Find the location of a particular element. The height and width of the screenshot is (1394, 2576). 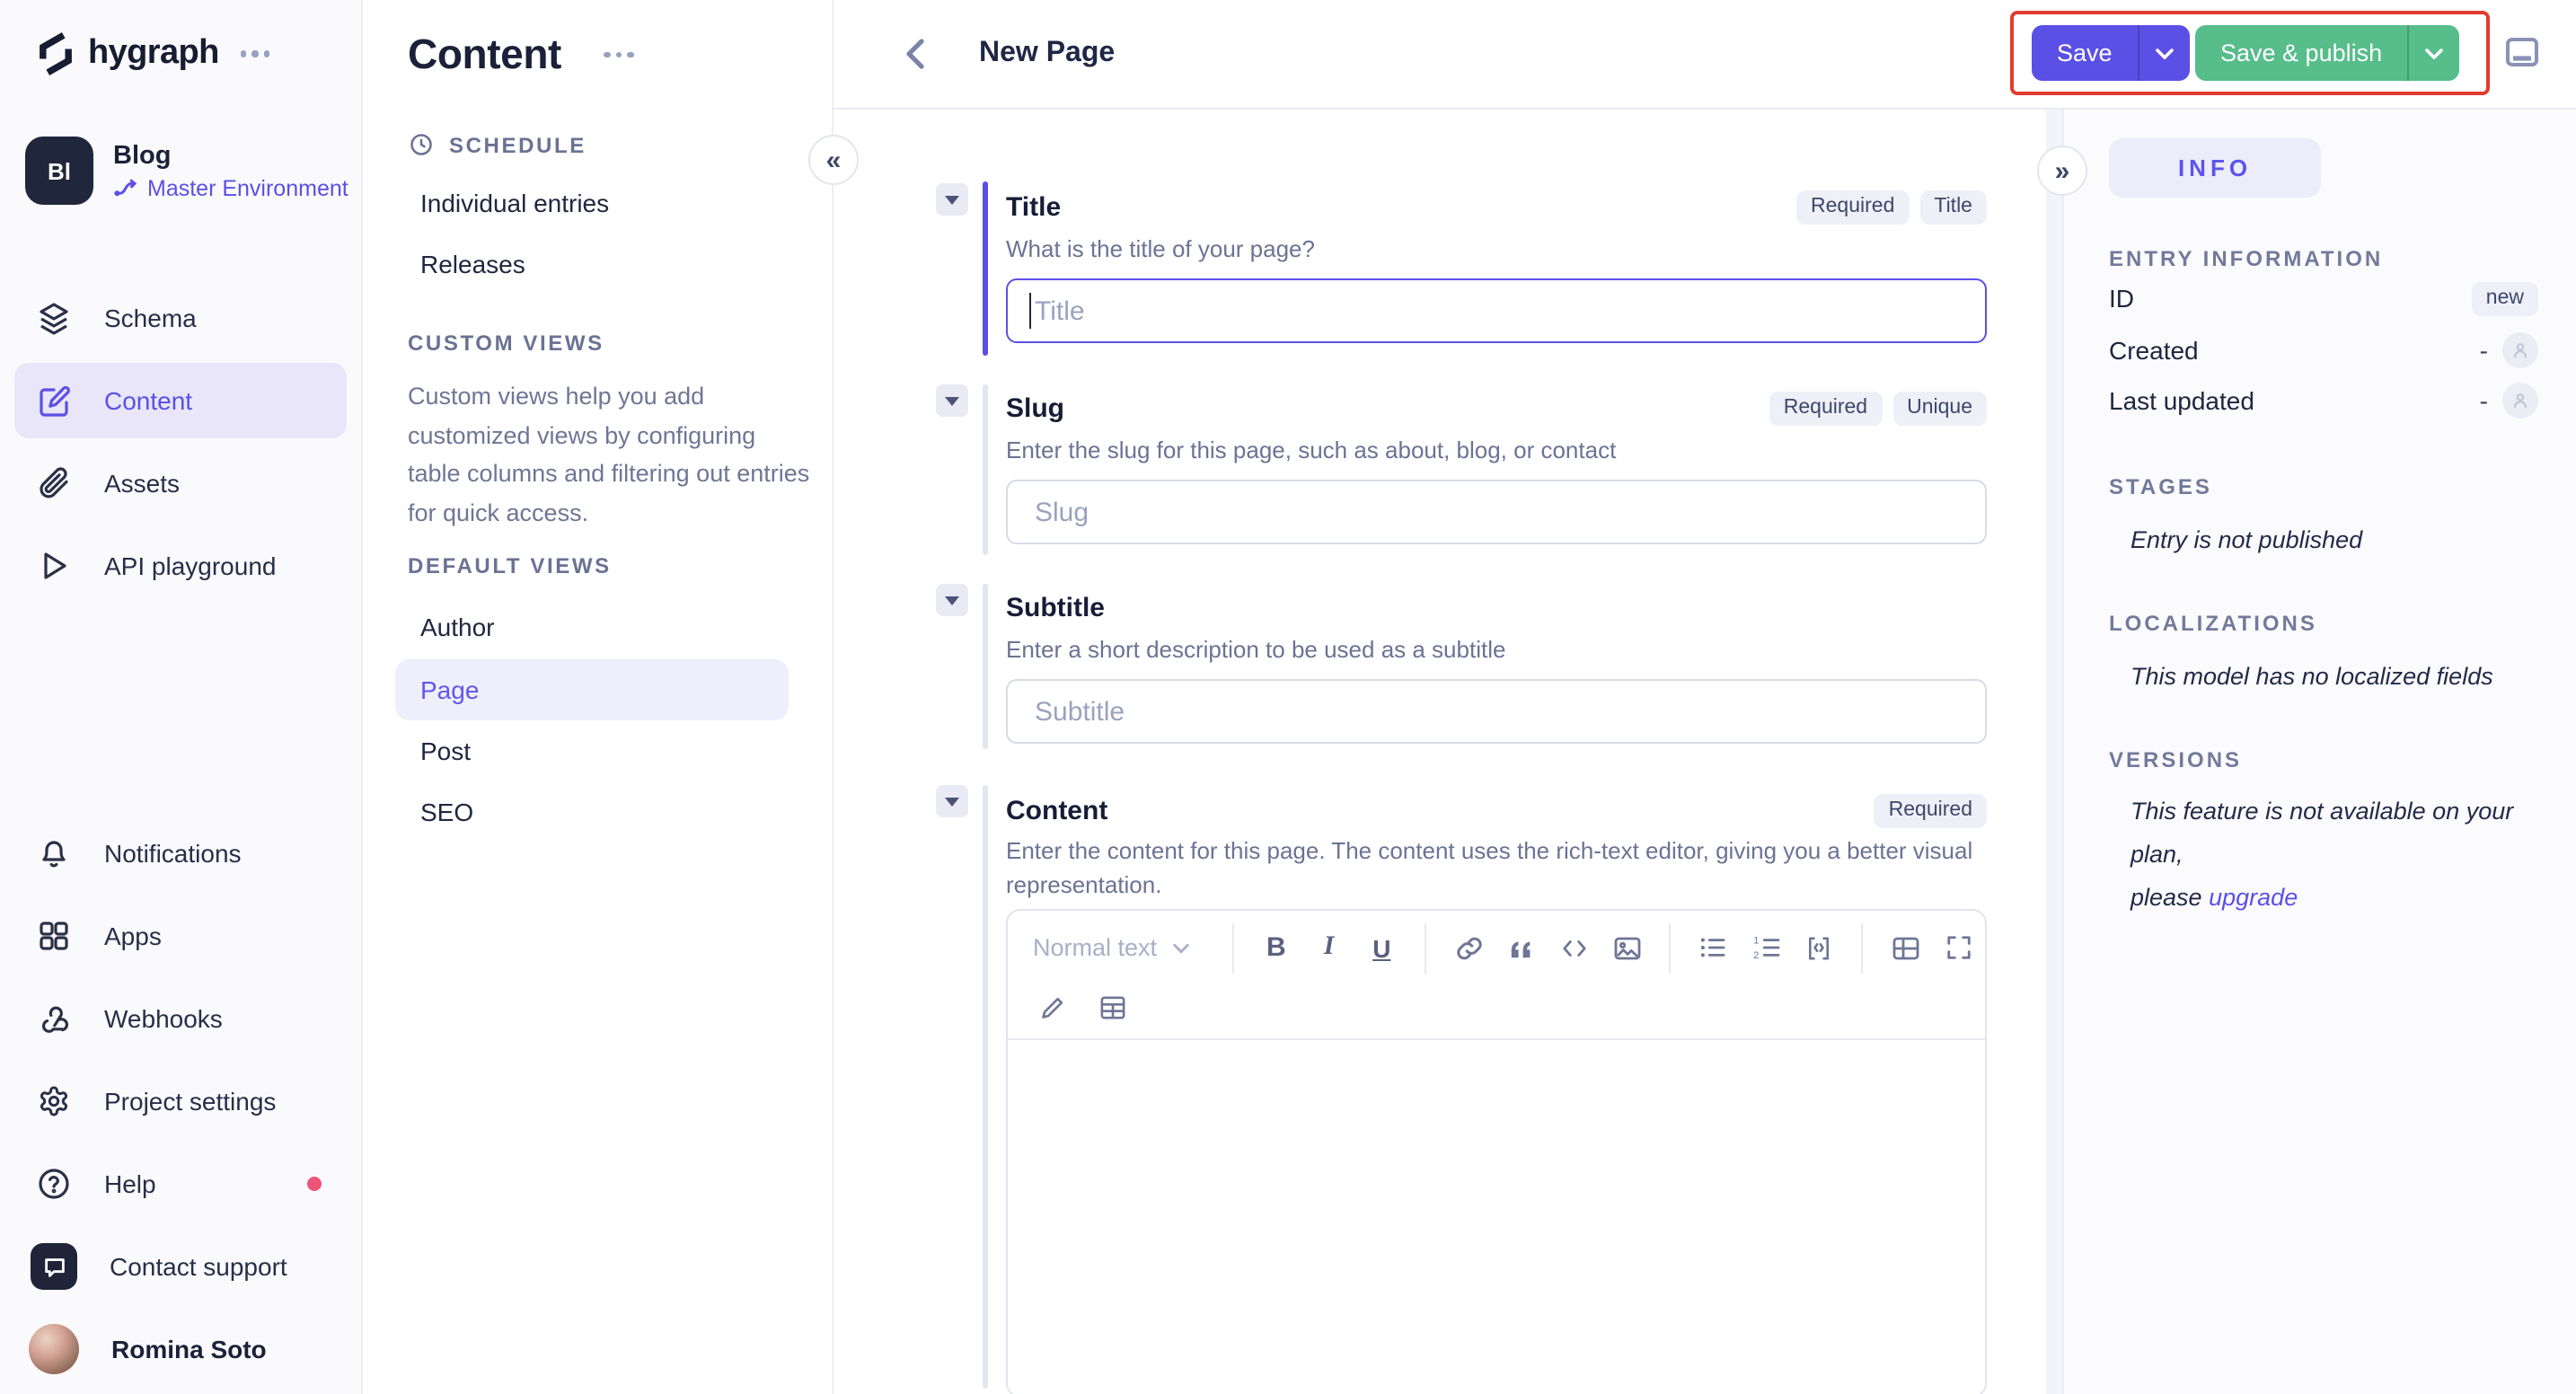

svg-text: 1 is located at coordinates (1756, 942).